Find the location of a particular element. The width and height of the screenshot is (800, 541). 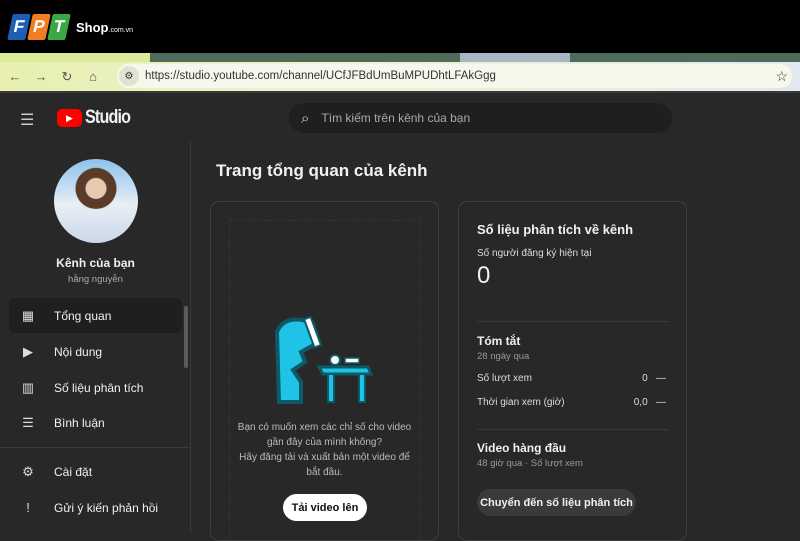

sidebar-item-label: Tổng quan is located at coordinates (83, 315).